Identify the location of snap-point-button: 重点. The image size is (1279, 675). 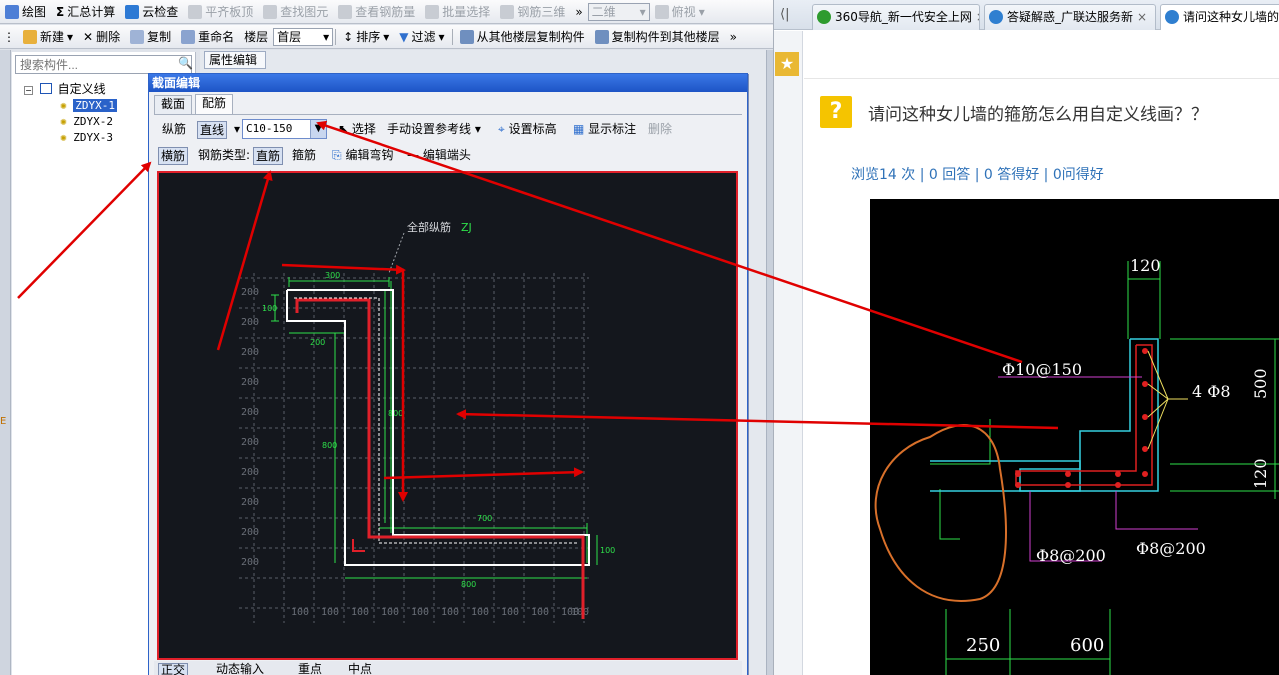
(310, 669).